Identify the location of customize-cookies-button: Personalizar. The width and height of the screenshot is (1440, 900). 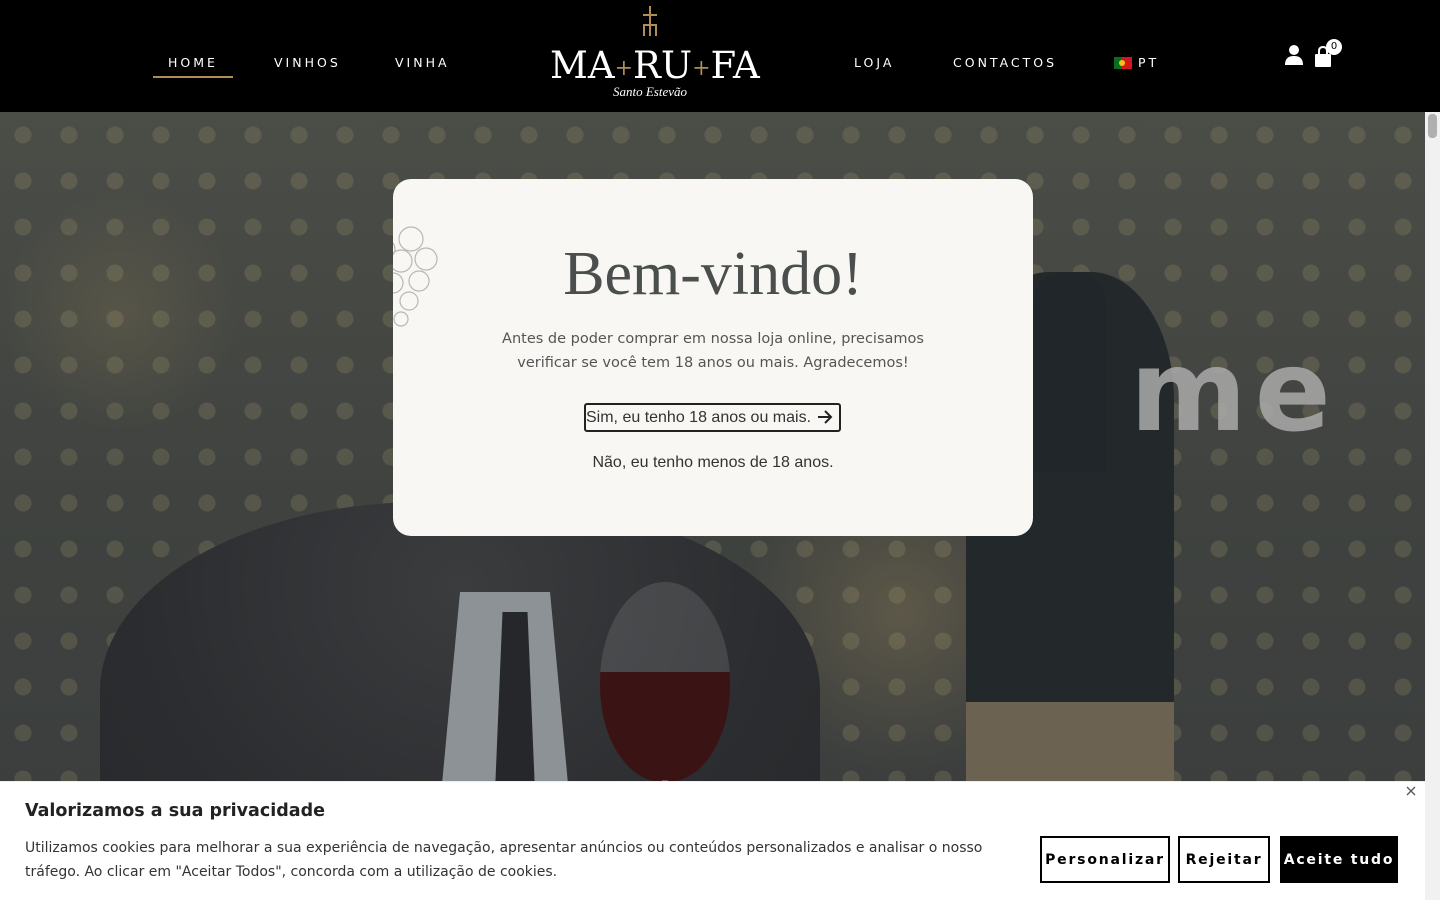
(1105, 859).